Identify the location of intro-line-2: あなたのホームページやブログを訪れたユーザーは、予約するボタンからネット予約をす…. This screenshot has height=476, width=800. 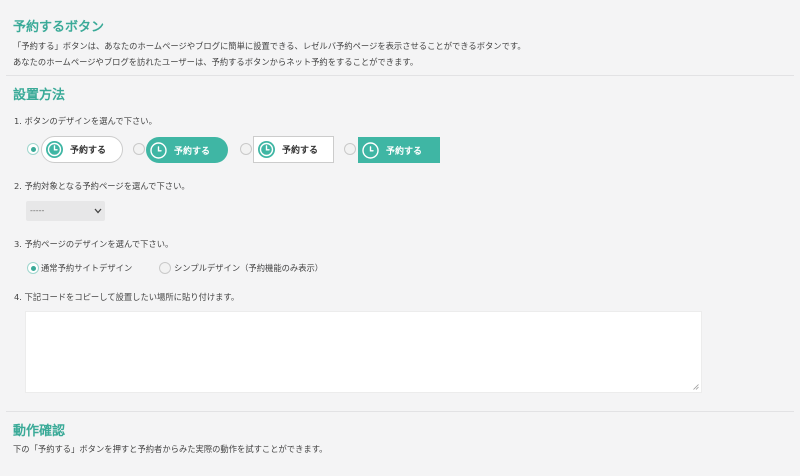
(216, 62).